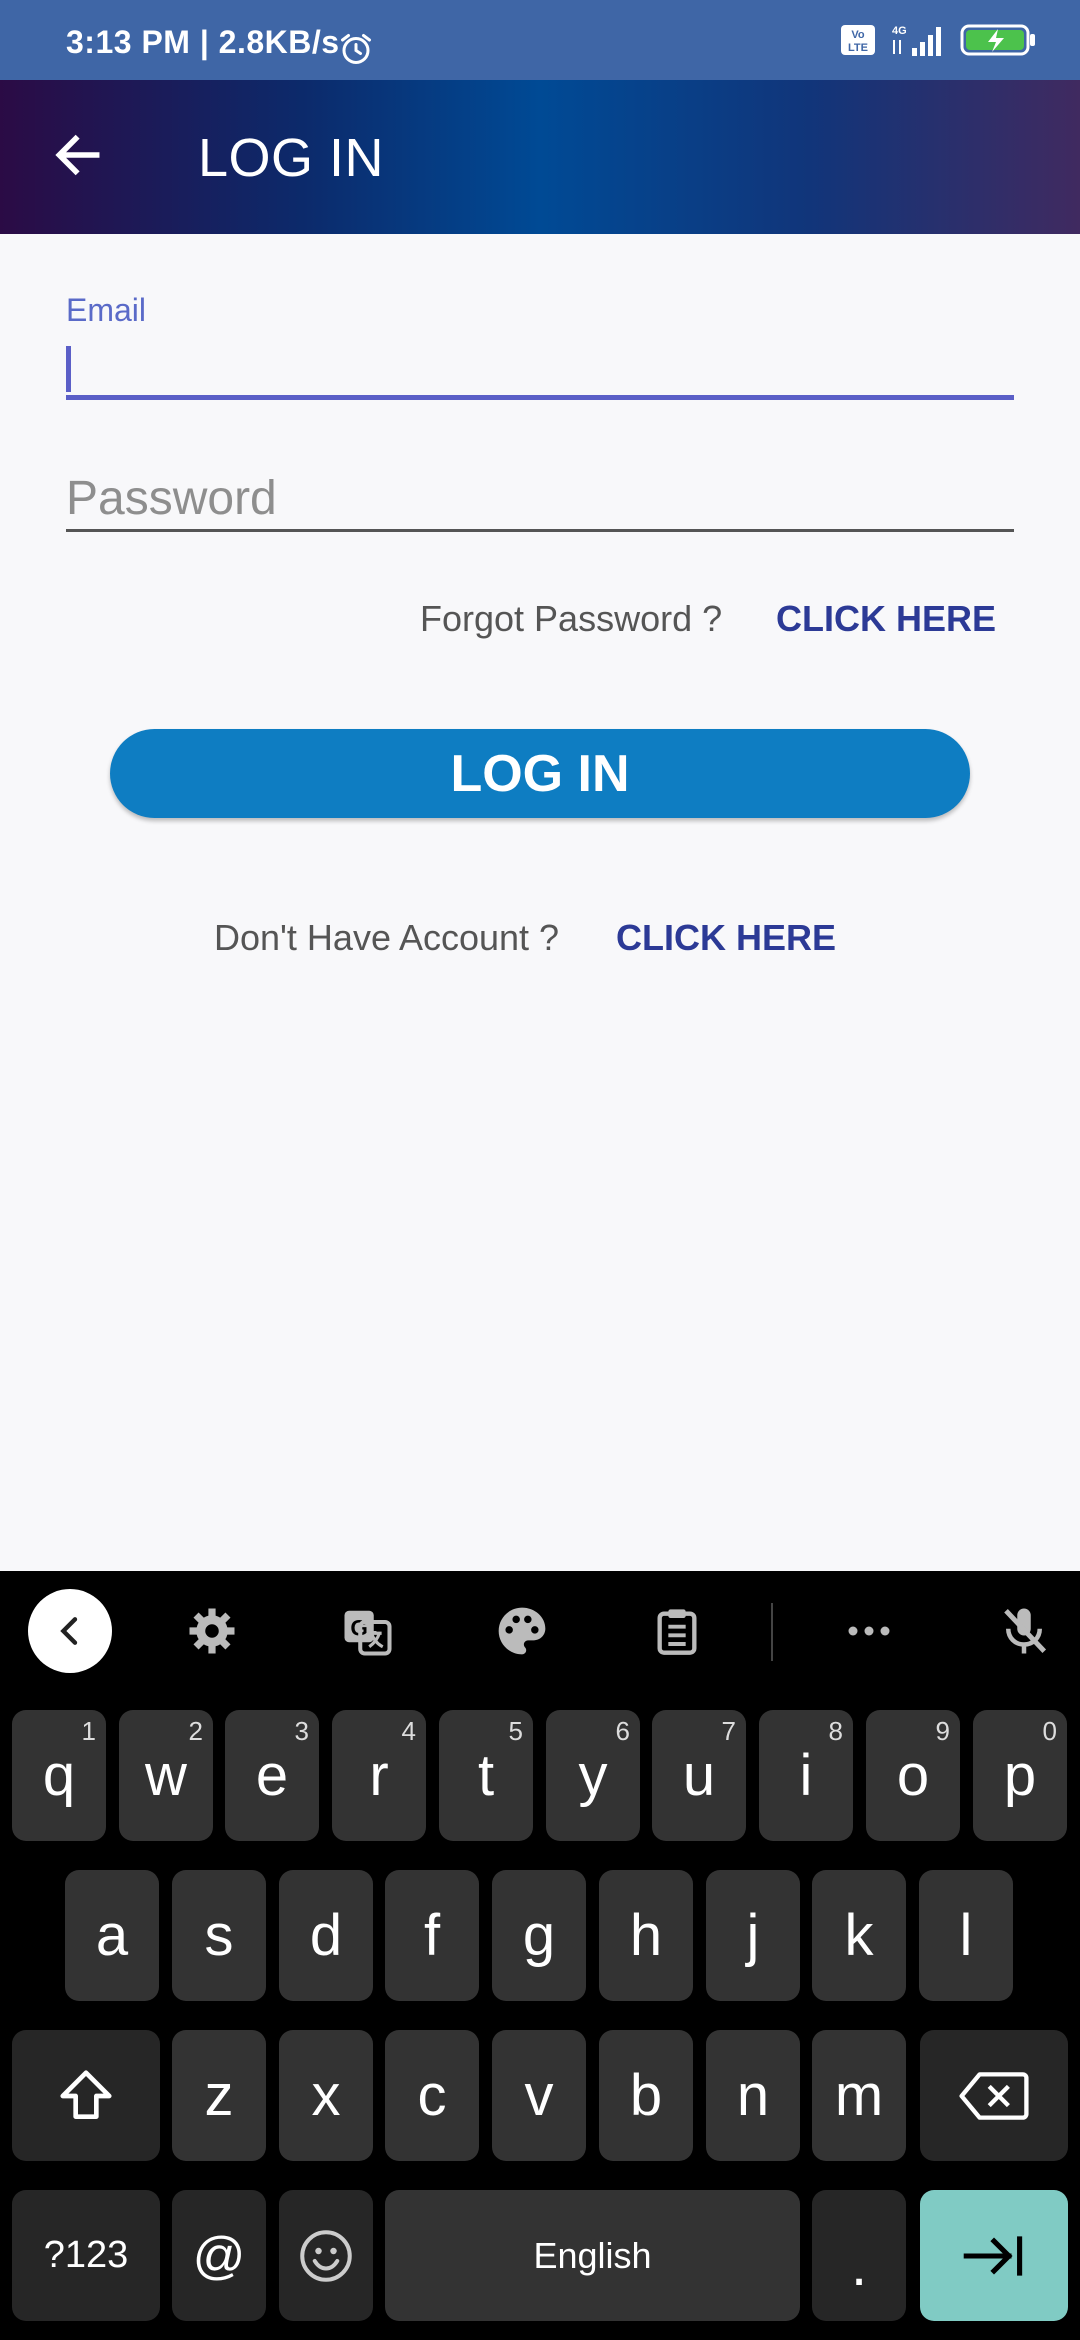 The image size is (1080, 2340). What do you see at coordinates (646, 1935) in the screenshot?
I see `key-h: h` at bounding box center [646, 1935].